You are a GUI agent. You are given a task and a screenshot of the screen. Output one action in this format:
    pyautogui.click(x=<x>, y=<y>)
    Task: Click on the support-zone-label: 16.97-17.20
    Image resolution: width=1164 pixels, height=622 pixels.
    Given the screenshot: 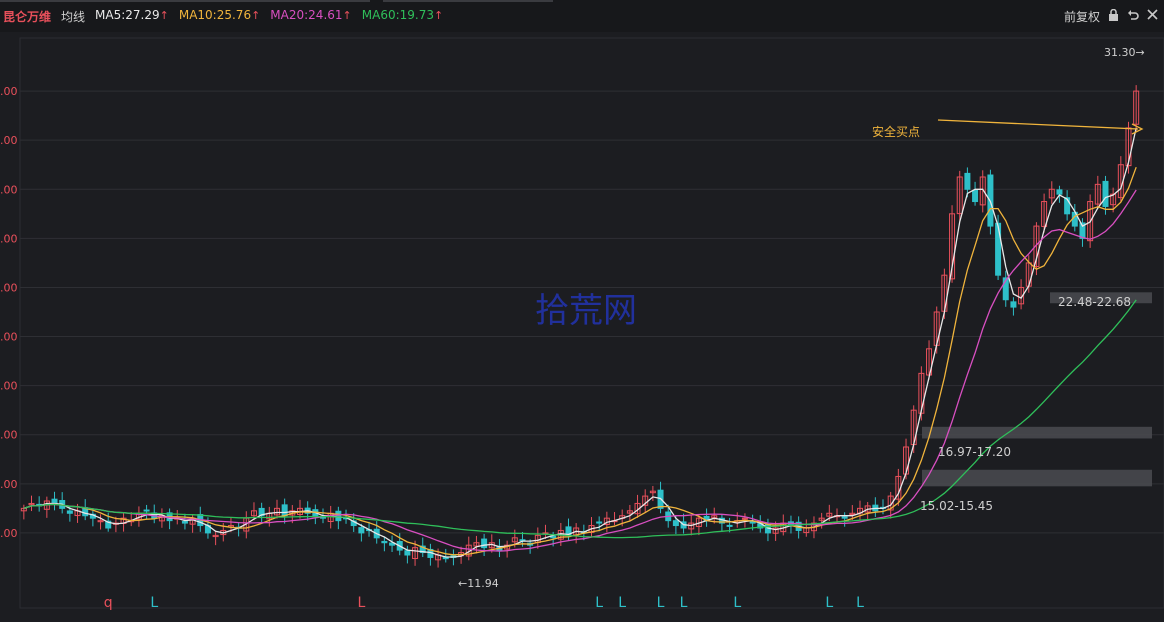 What is the action you would take?
    pyautogui.click(x=974, y=452)
    